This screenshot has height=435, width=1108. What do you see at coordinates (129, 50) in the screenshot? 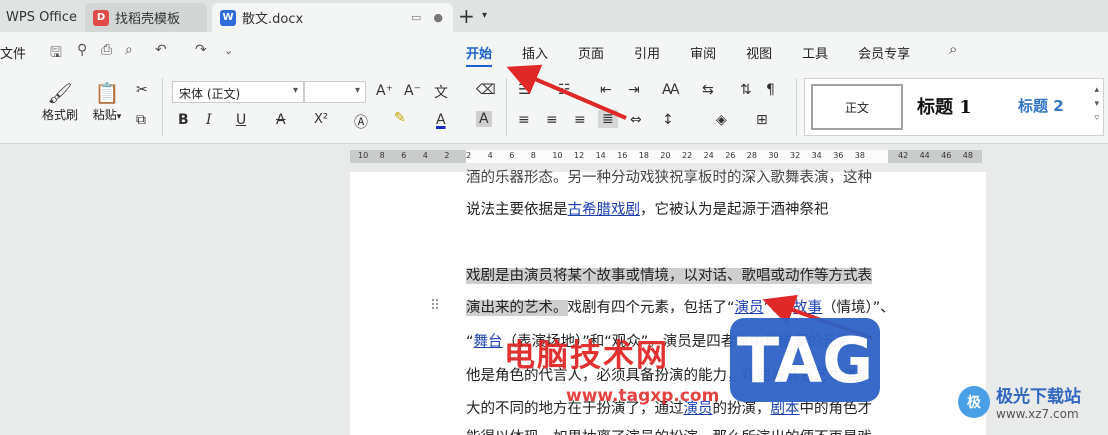
I see `print-preview-icon: ⌕` at bounding box center [129, 50].